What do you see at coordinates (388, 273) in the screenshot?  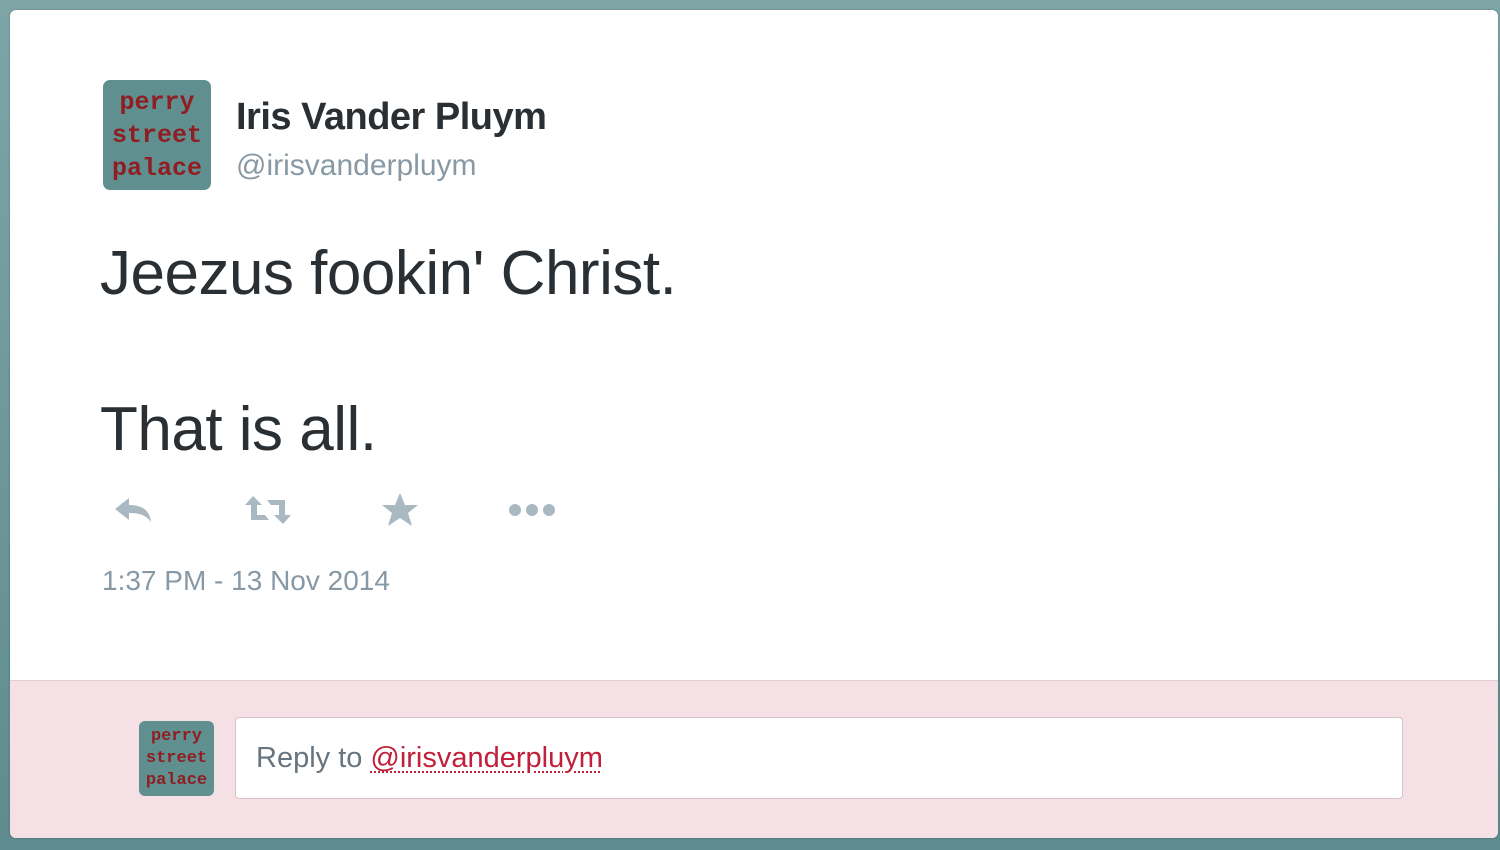 I see `tweet-text-line: Jeezus fookin' Christ.` at bounding box center [388, 273].